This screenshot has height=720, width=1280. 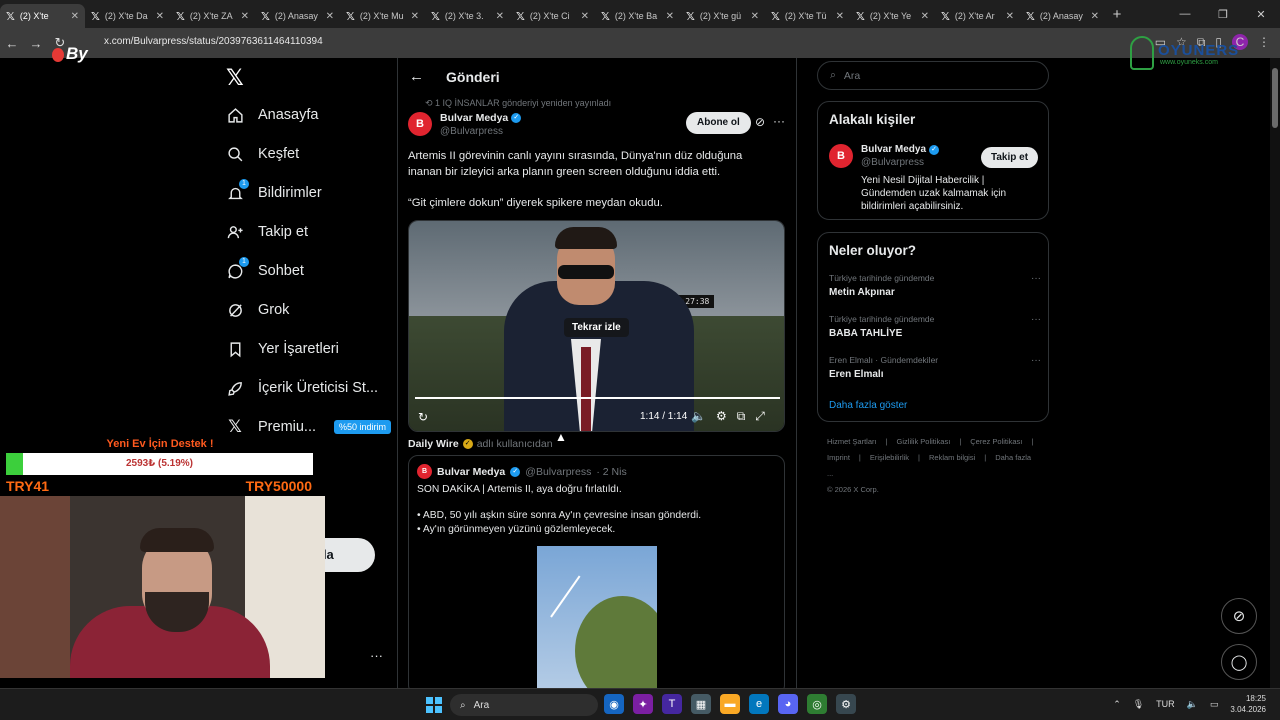 I want to click on copilot-icon: ✦, so click(x=643, y=704).